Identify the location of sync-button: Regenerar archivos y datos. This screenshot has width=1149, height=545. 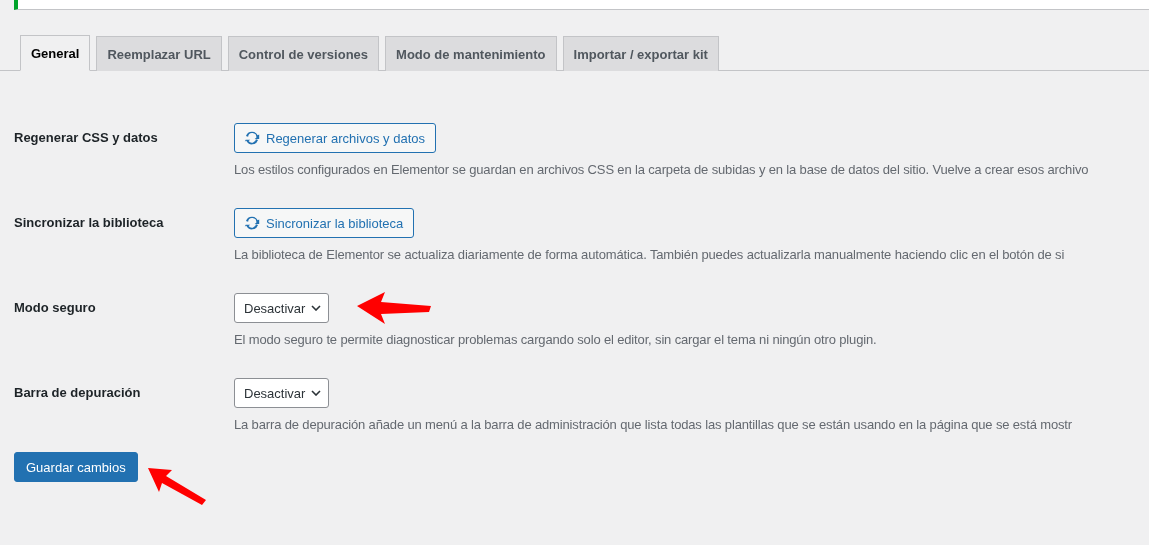
(335, 138).